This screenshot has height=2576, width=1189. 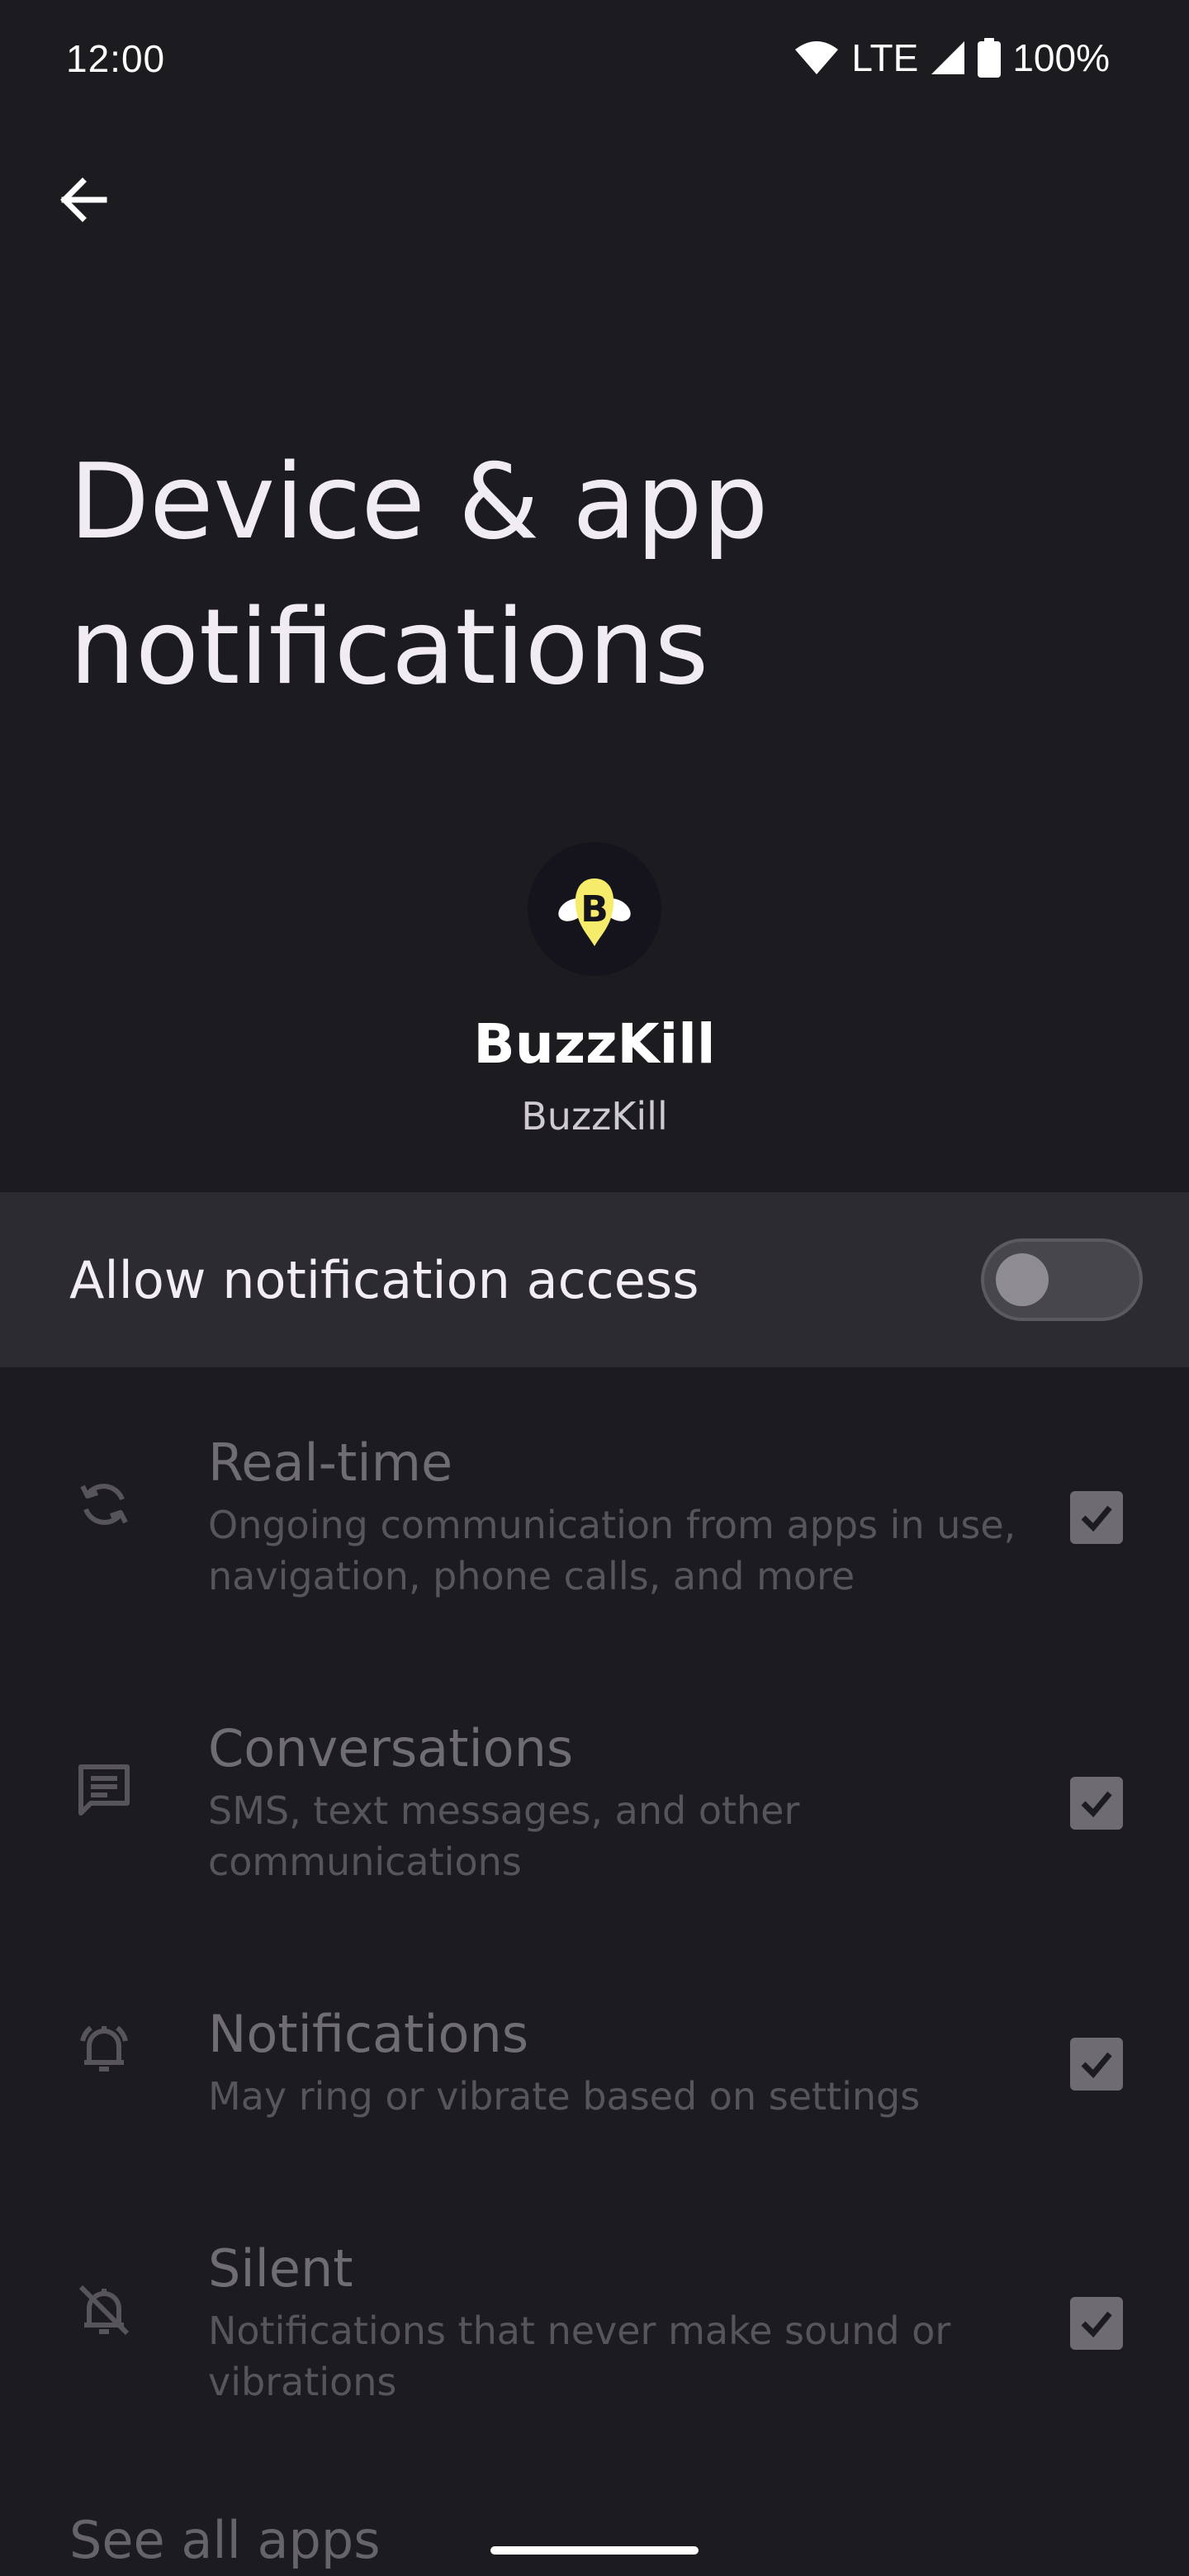 What do you see at coordinates (564, 2096) in the screenshot?
I see `type-description: May ring or vibrate based on settings` at bounding box center [564, 2096].